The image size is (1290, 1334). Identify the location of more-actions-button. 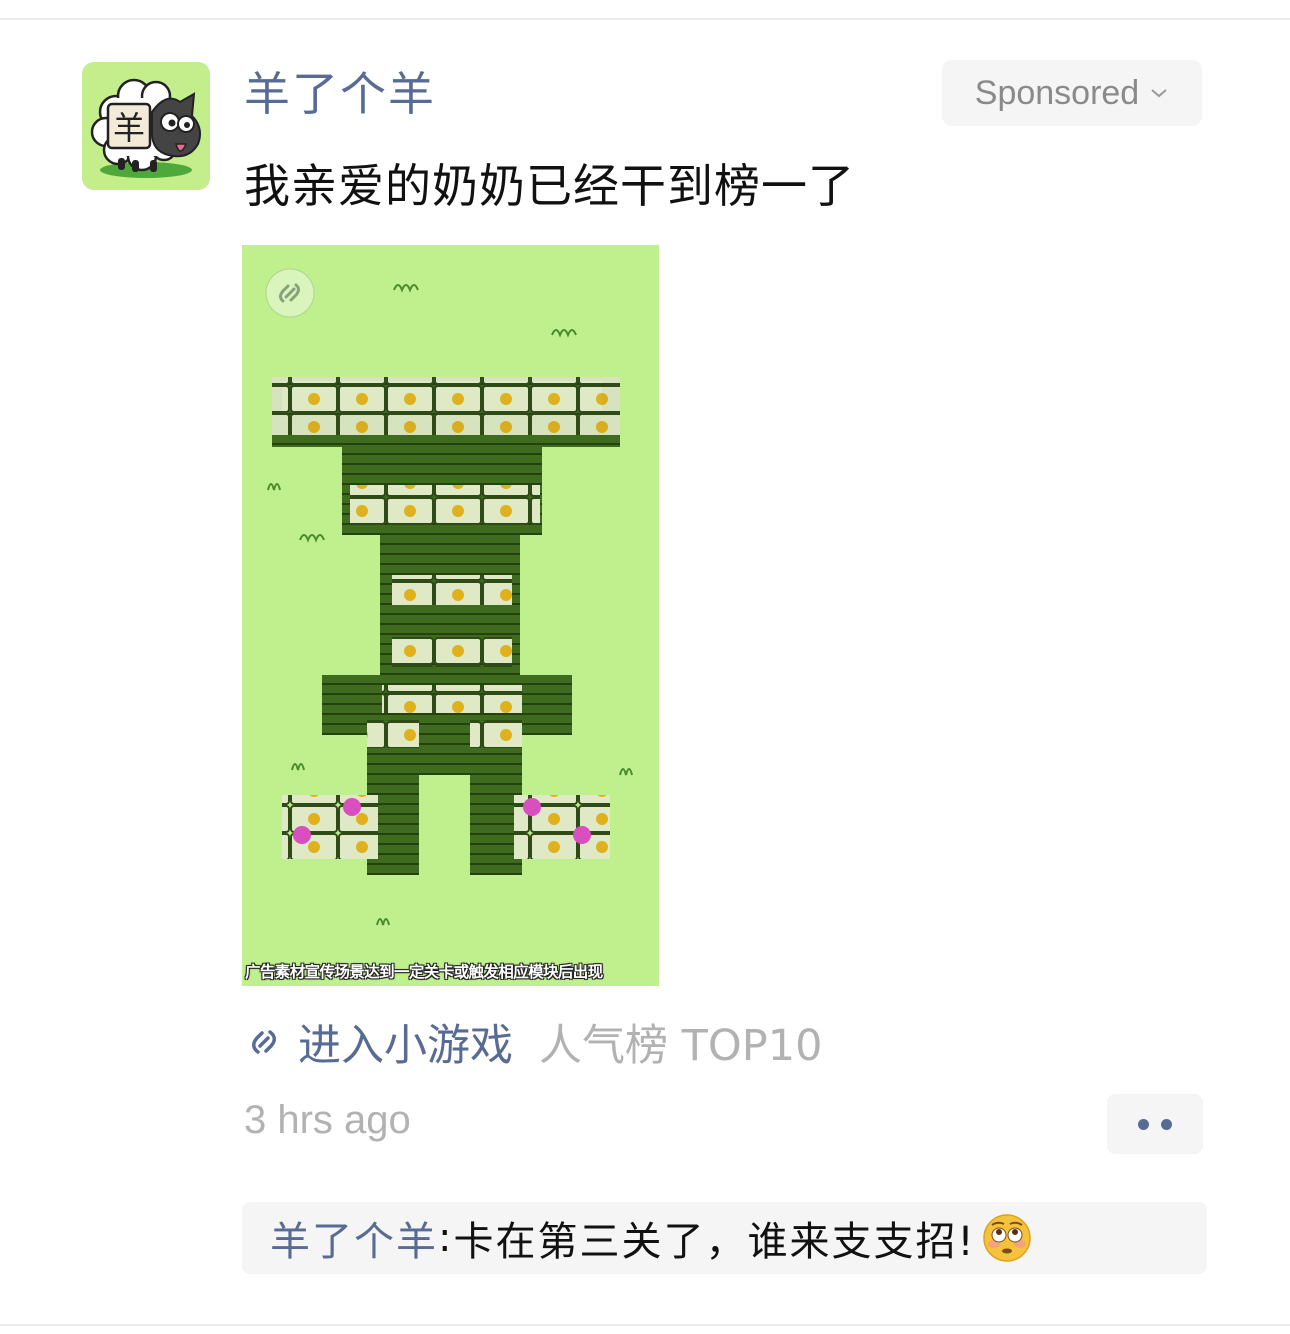
(1155, 1124).